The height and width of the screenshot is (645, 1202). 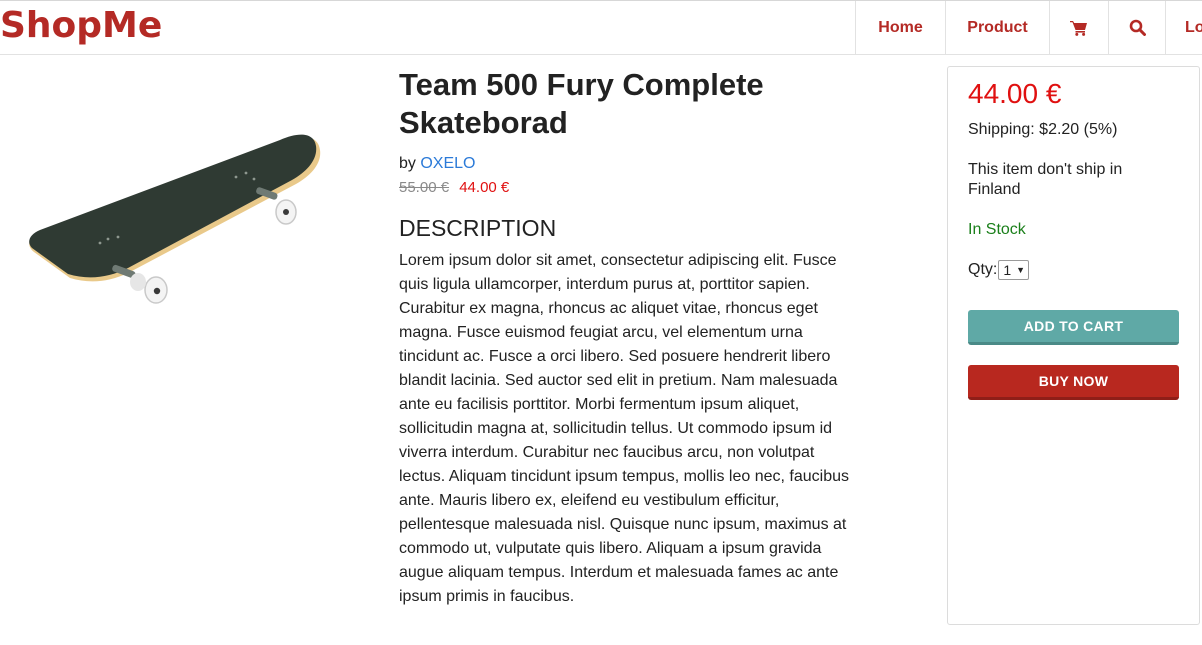 What do you see at coordinates (484, 187) in the screenshot?
I see `current-price: 44.00 €` at bounding box center [484, 187].